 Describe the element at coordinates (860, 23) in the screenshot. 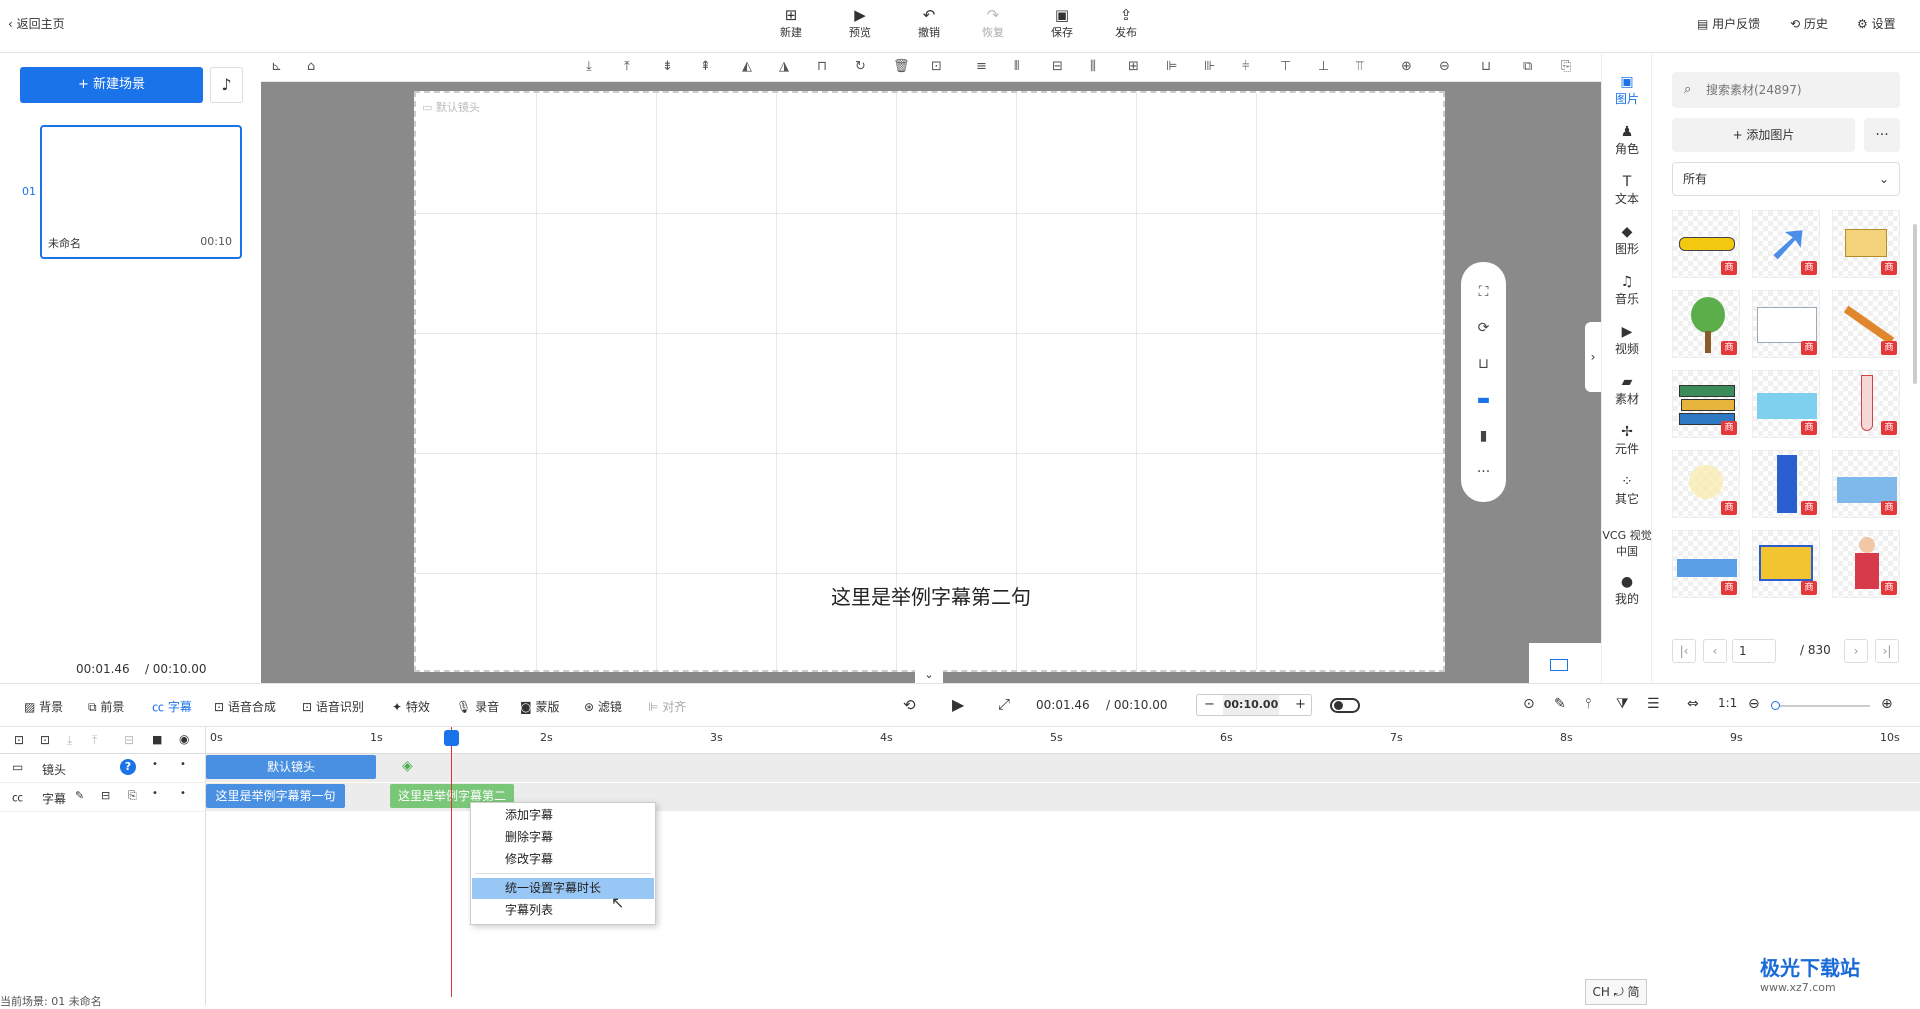

I see `preview-button: ▶ 预览` at that location.